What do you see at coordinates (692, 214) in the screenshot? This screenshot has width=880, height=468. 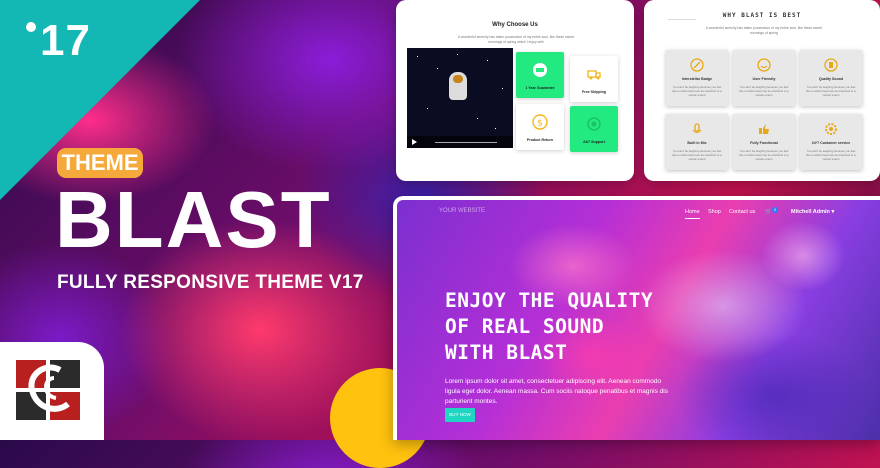 I see `nav-home: Home` at bounding box center [692, 214].